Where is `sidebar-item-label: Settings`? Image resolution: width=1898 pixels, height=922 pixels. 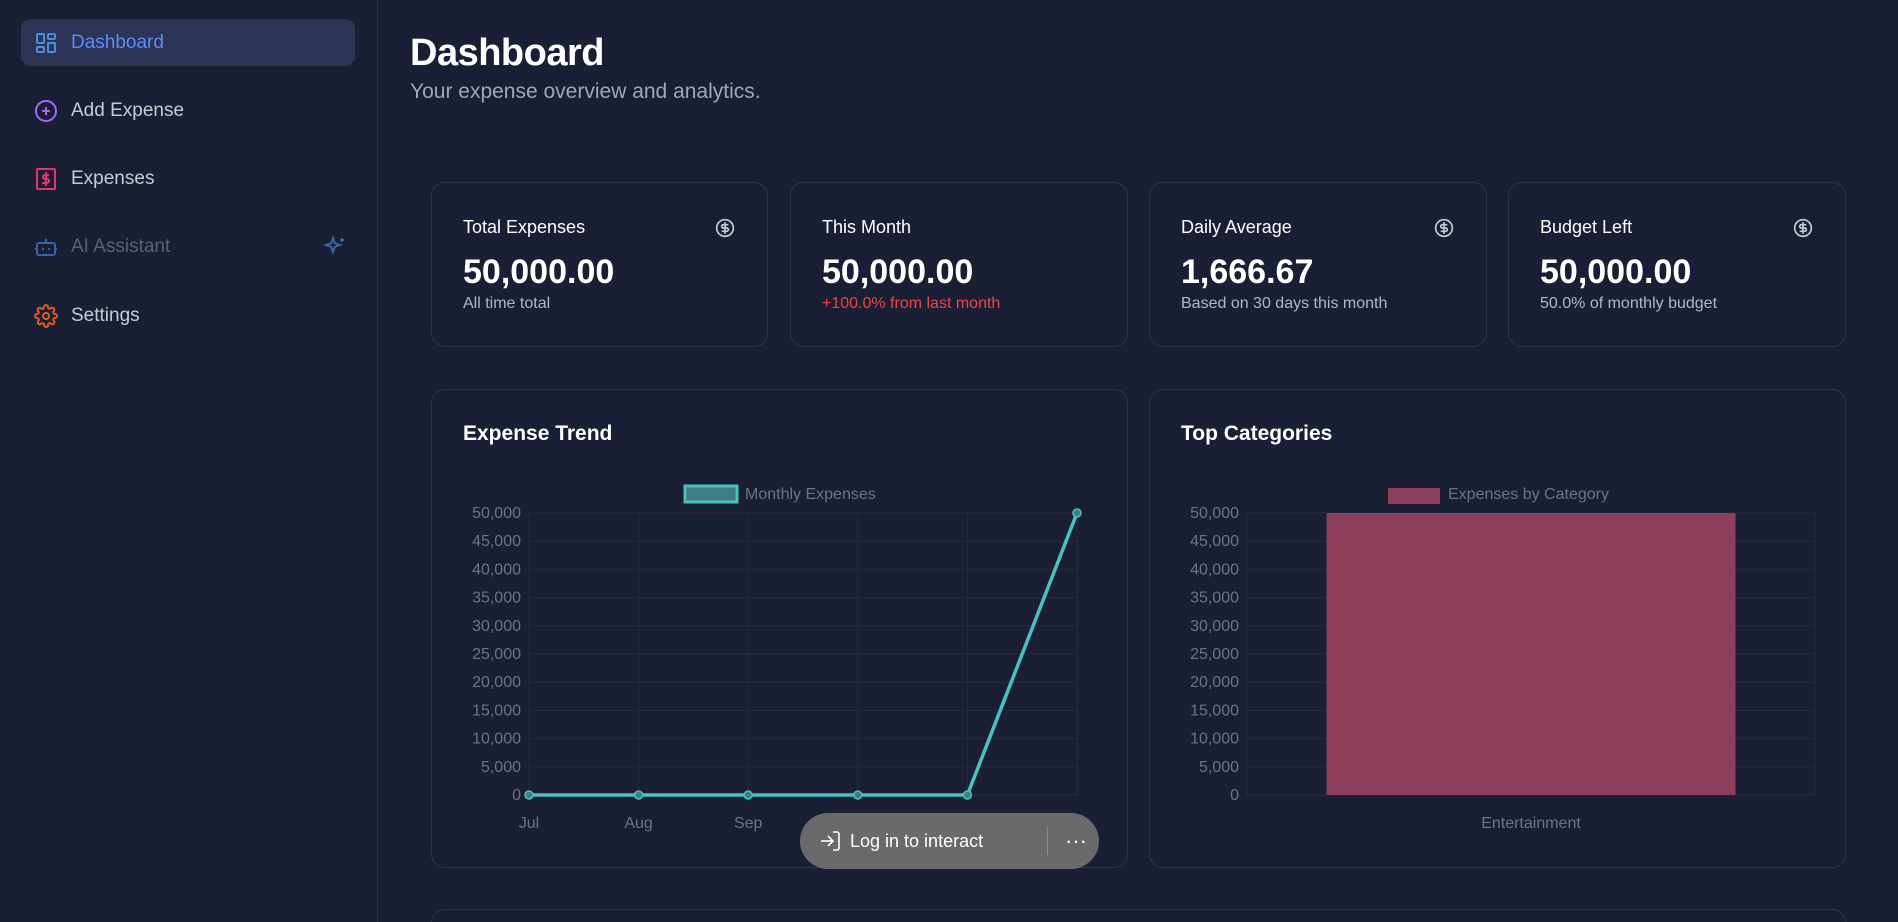
sidebar-item-label: Settings is located at coordinates (105, 315).